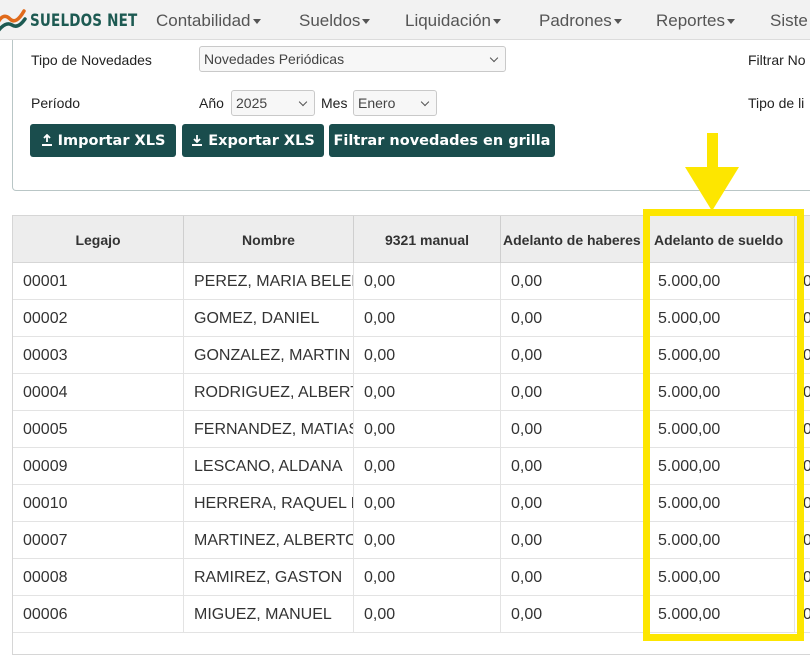 The image size is (810, 655). Describe the element at coordinates (427, 239) in the screenshot. I see `header-9321-manual: 9321 manual` at that location.